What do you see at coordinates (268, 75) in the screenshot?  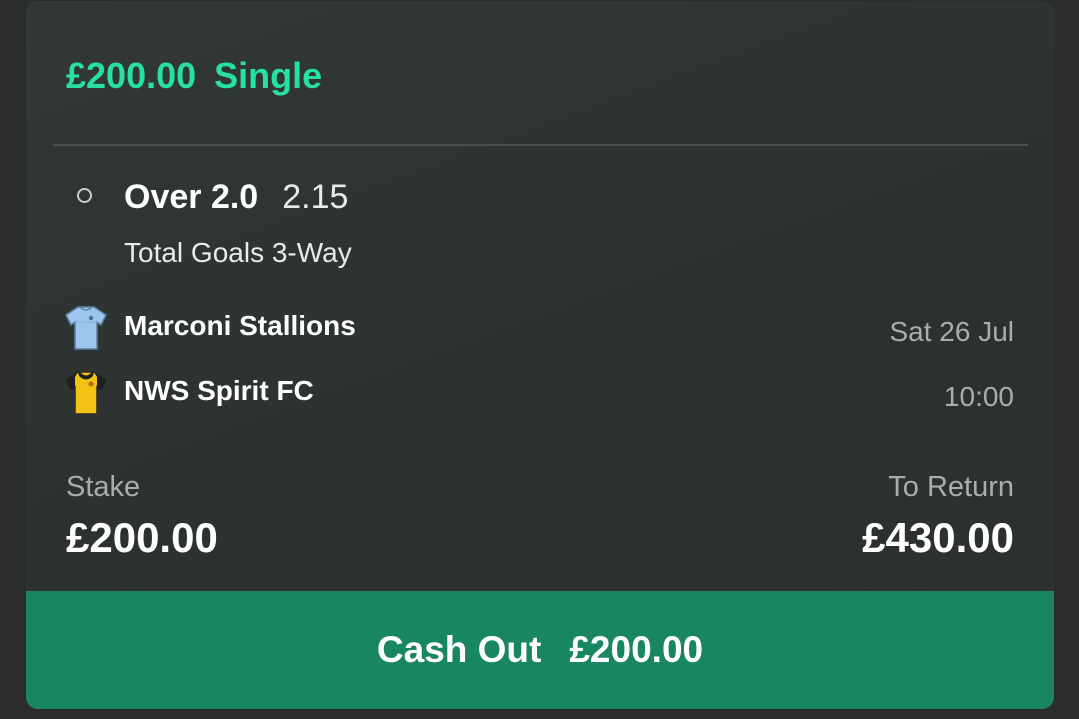 I see `bet-type: Single` at bounding box center [268, 75].